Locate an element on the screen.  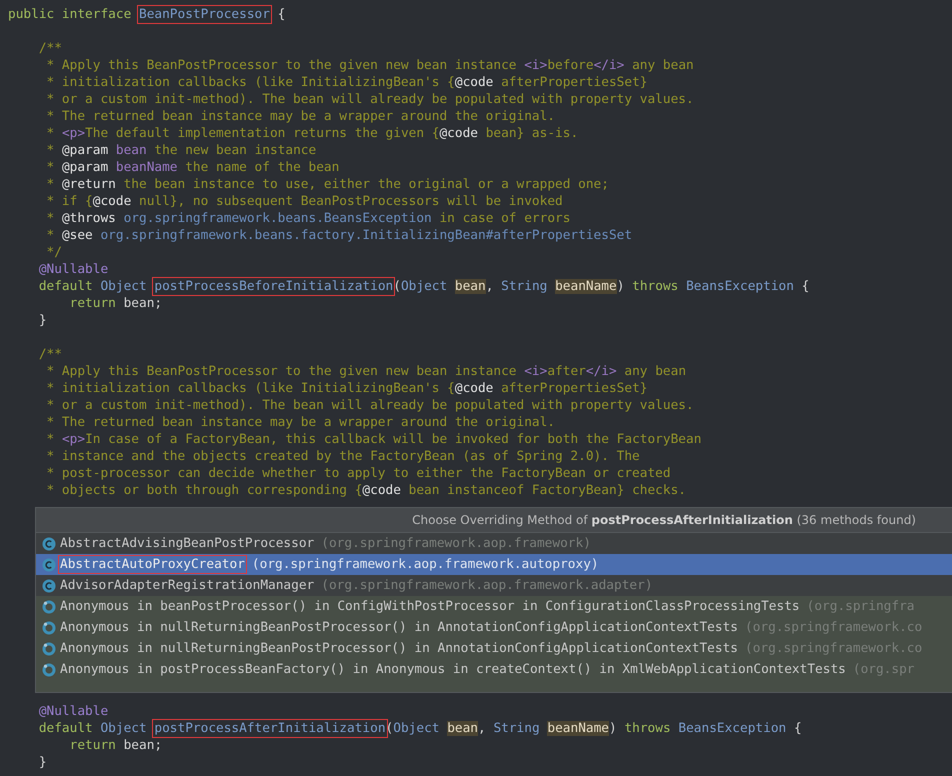
code-line: * post-processor can decide whether to apply to either the FactoryBean or created is located at coordinates (358, 473).